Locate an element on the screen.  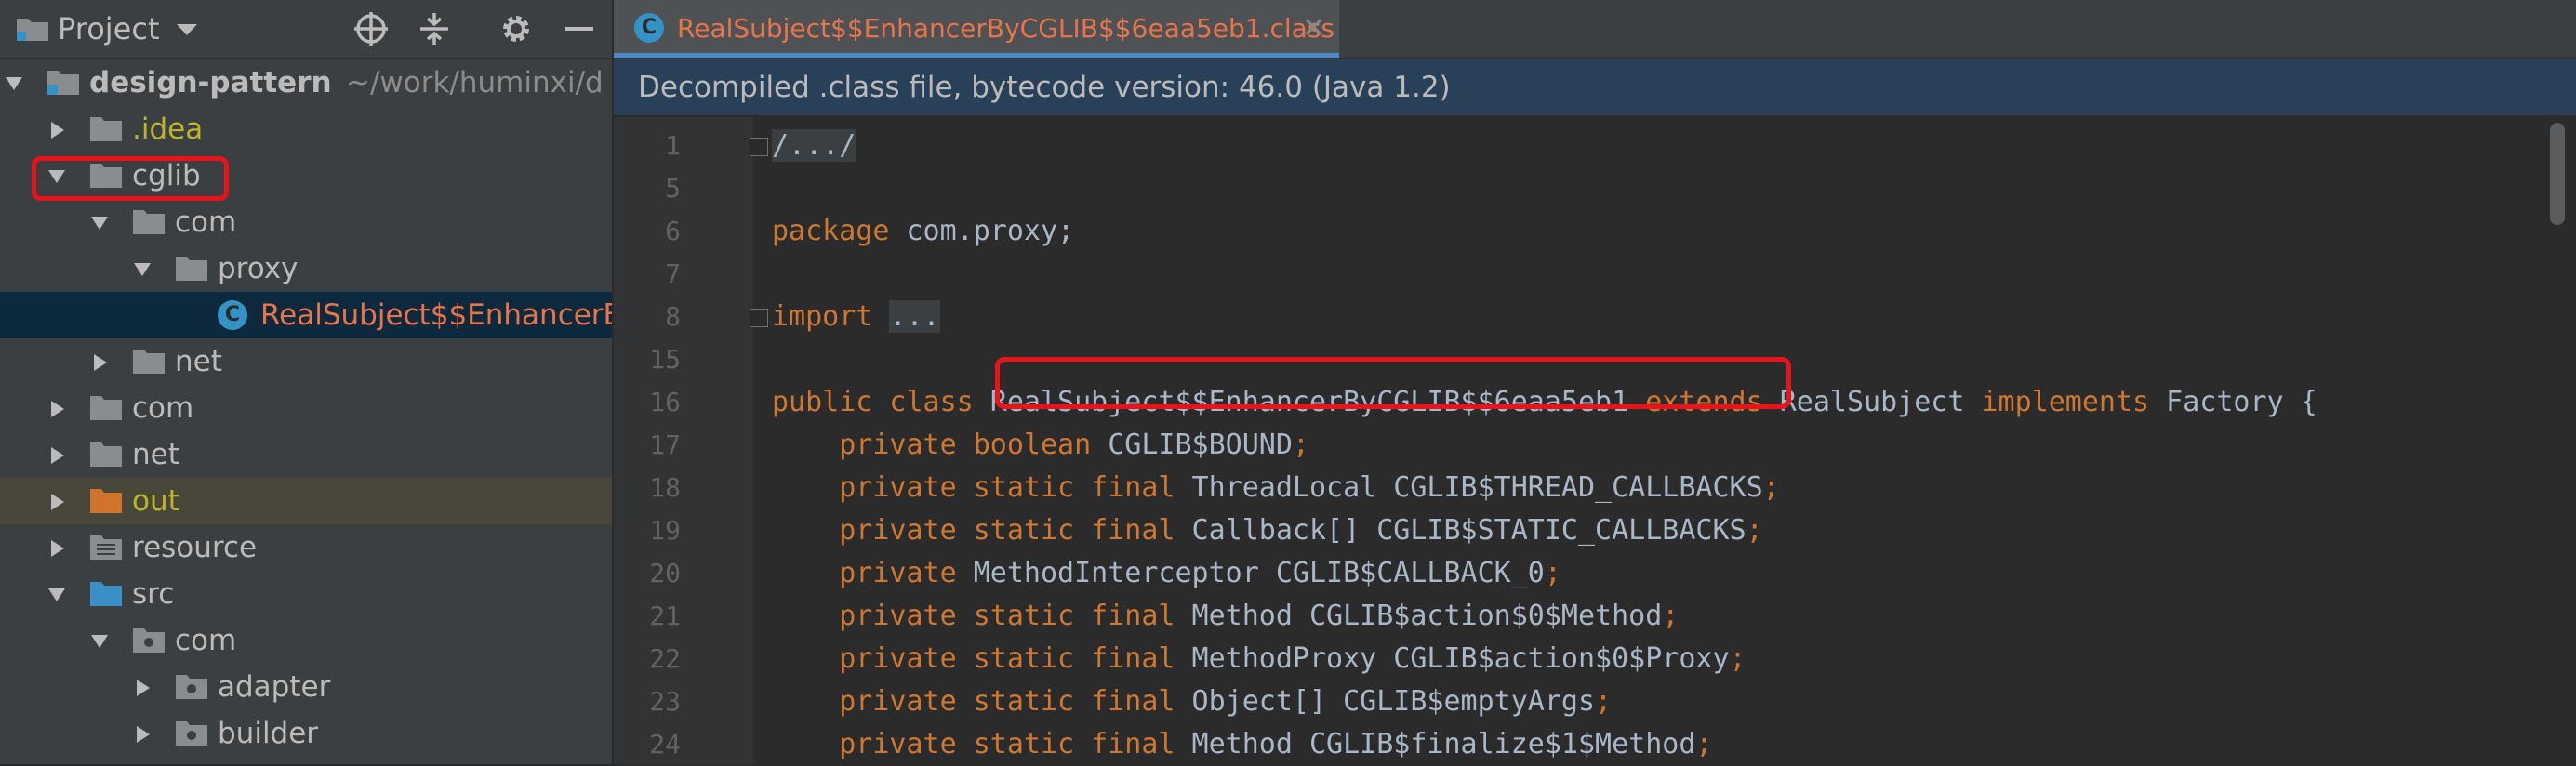
folded-region: /.../ is located at coordinates (814, 145).